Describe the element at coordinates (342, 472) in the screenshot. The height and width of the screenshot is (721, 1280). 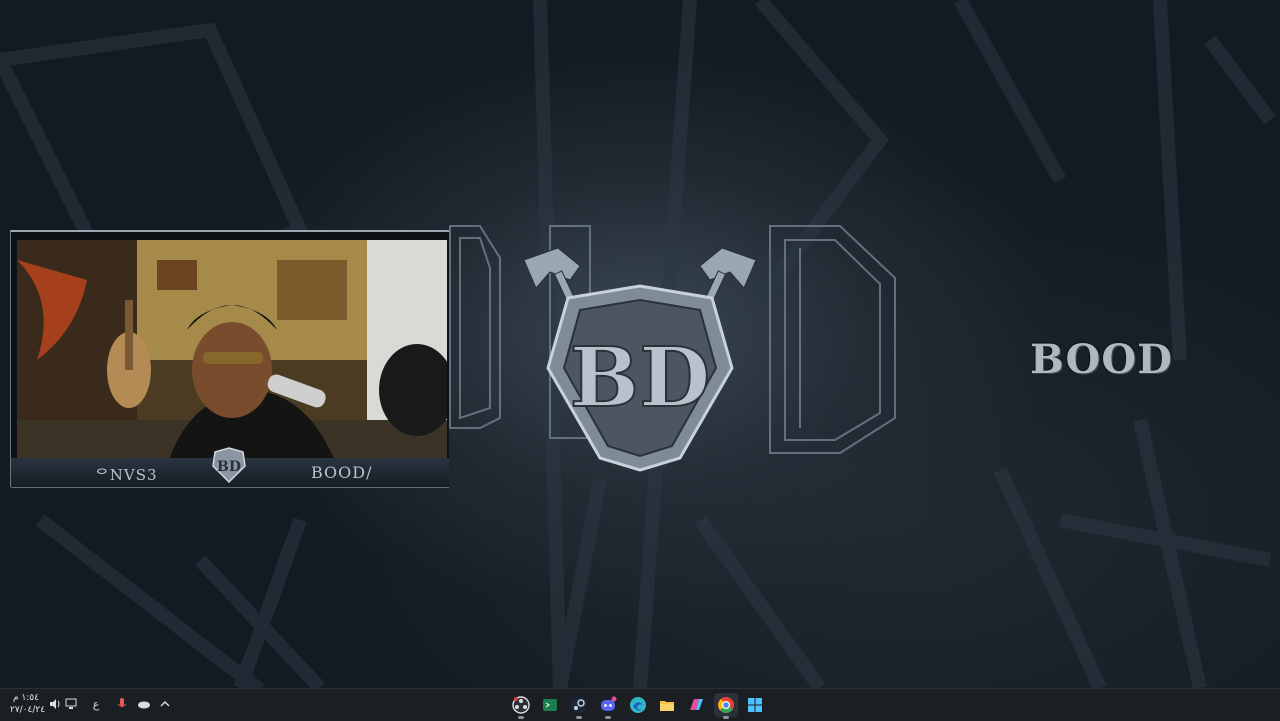
I see `channel-name: BOOD/` at that location.